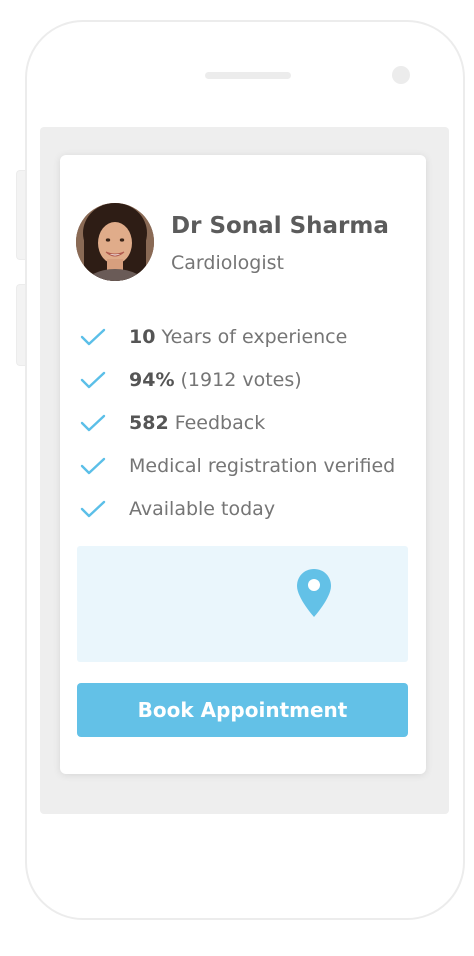 The image size is (474, 956). Describe the element at coordinates (248, 75) in the screenshot. I see `phone-speaker` at that location.